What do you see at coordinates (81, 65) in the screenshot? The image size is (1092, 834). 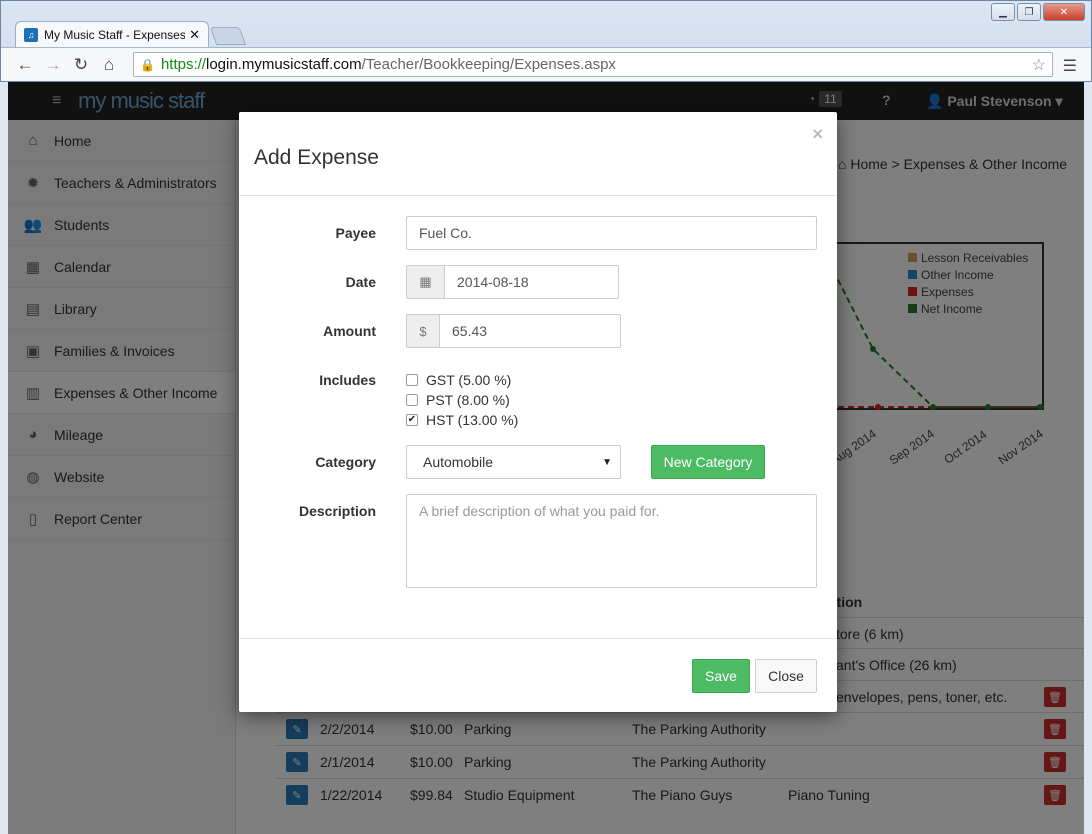 I see `reload-icon: ↻` at bounding box center [81, 65].